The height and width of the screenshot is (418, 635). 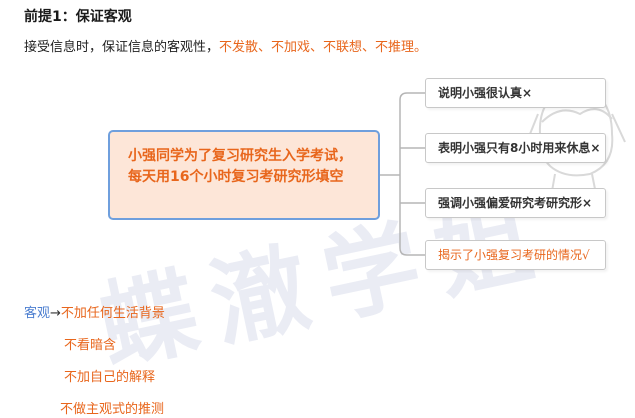 I want to click on list-first-item: 不加任何生活背景, so click(x=112, y=313).